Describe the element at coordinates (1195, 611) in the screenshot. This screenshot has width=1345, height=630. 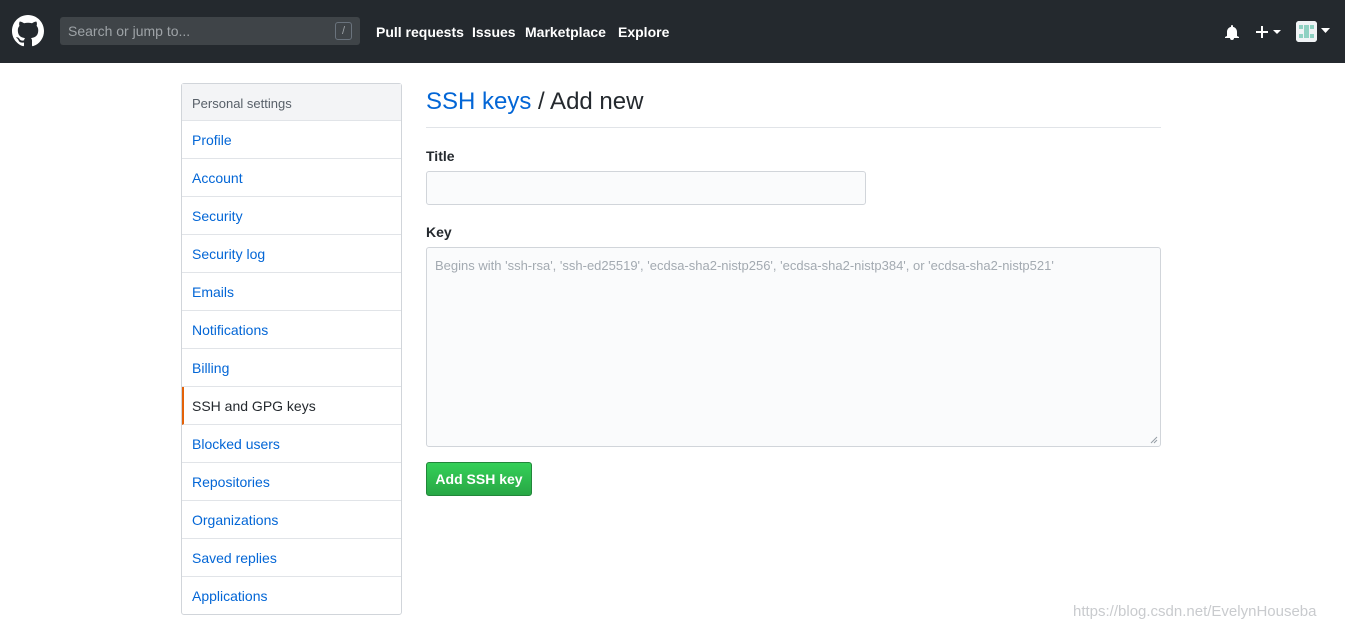
I see `watermark: https://blog.csdn.net/EvelynHouseba` at that location.